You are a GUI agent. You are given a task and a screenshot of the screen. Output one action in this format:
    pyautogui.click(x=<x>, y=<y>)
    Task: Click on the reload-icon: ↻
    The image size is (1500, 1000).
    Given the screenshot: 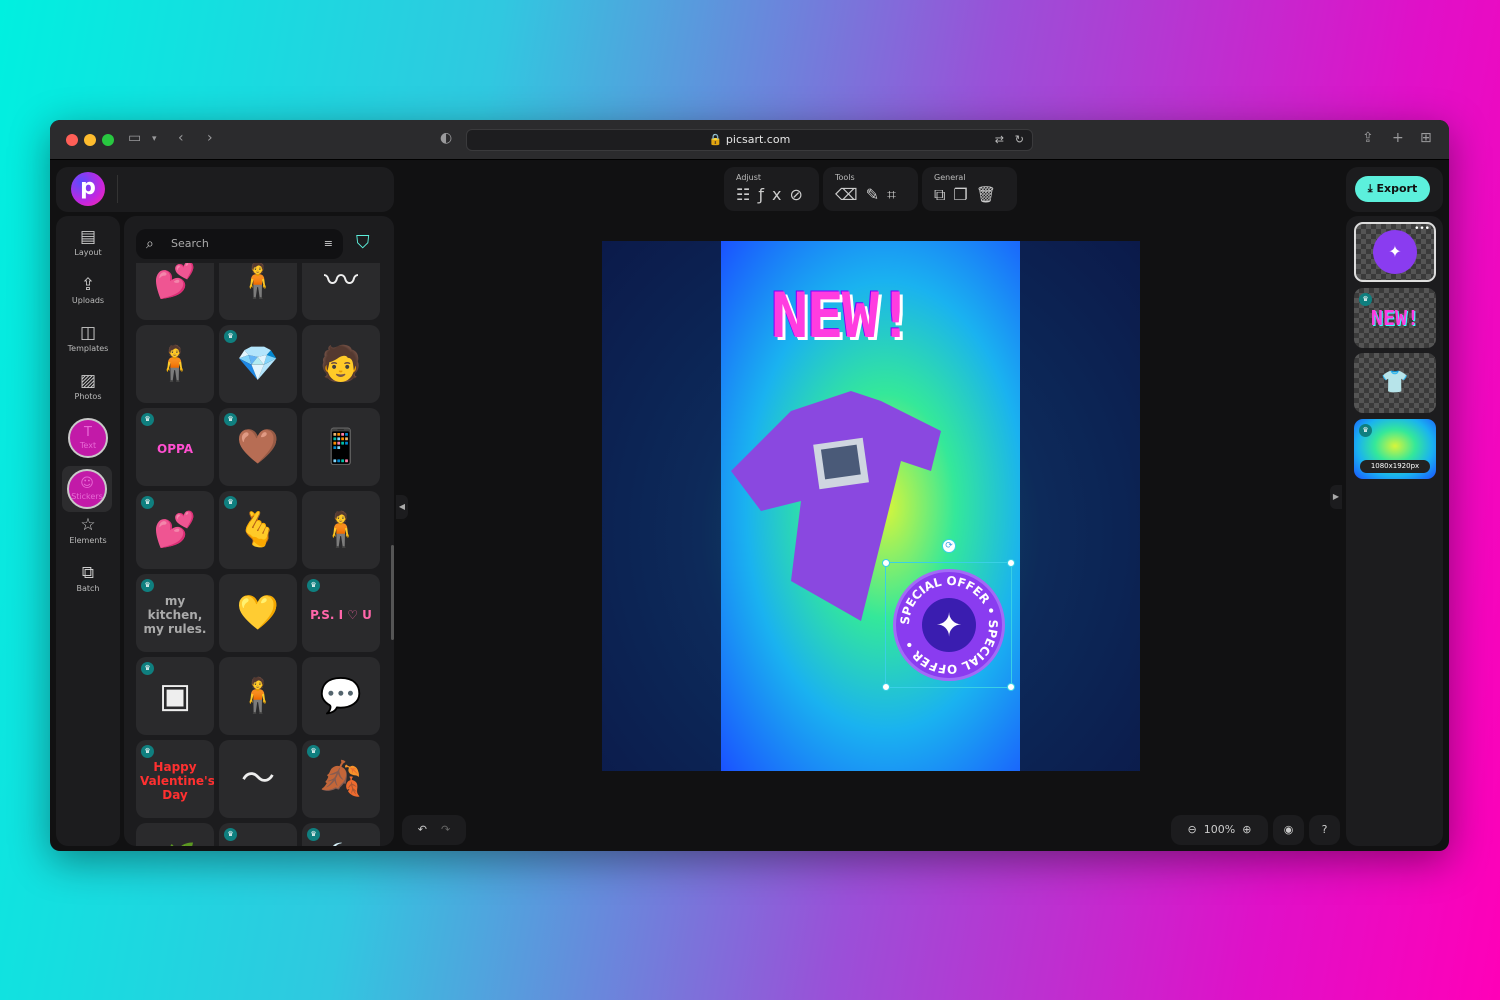 What is the action you would take?
    pyautogui.click(x=1019, y=140)
    